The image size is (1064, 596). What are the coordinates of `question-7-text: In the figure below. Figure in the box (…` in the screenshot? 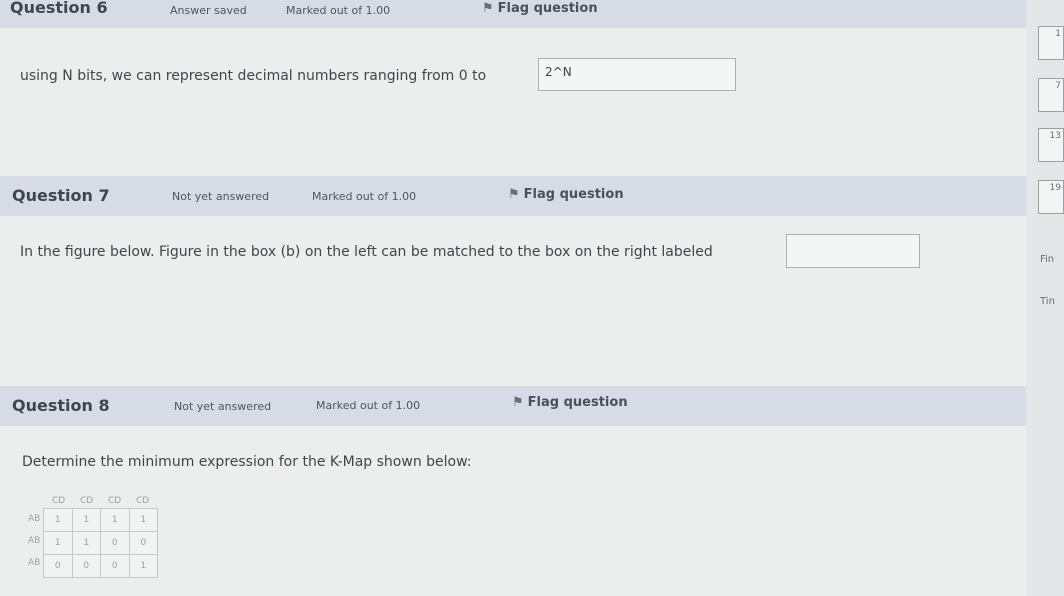 It's located at (366, 252).